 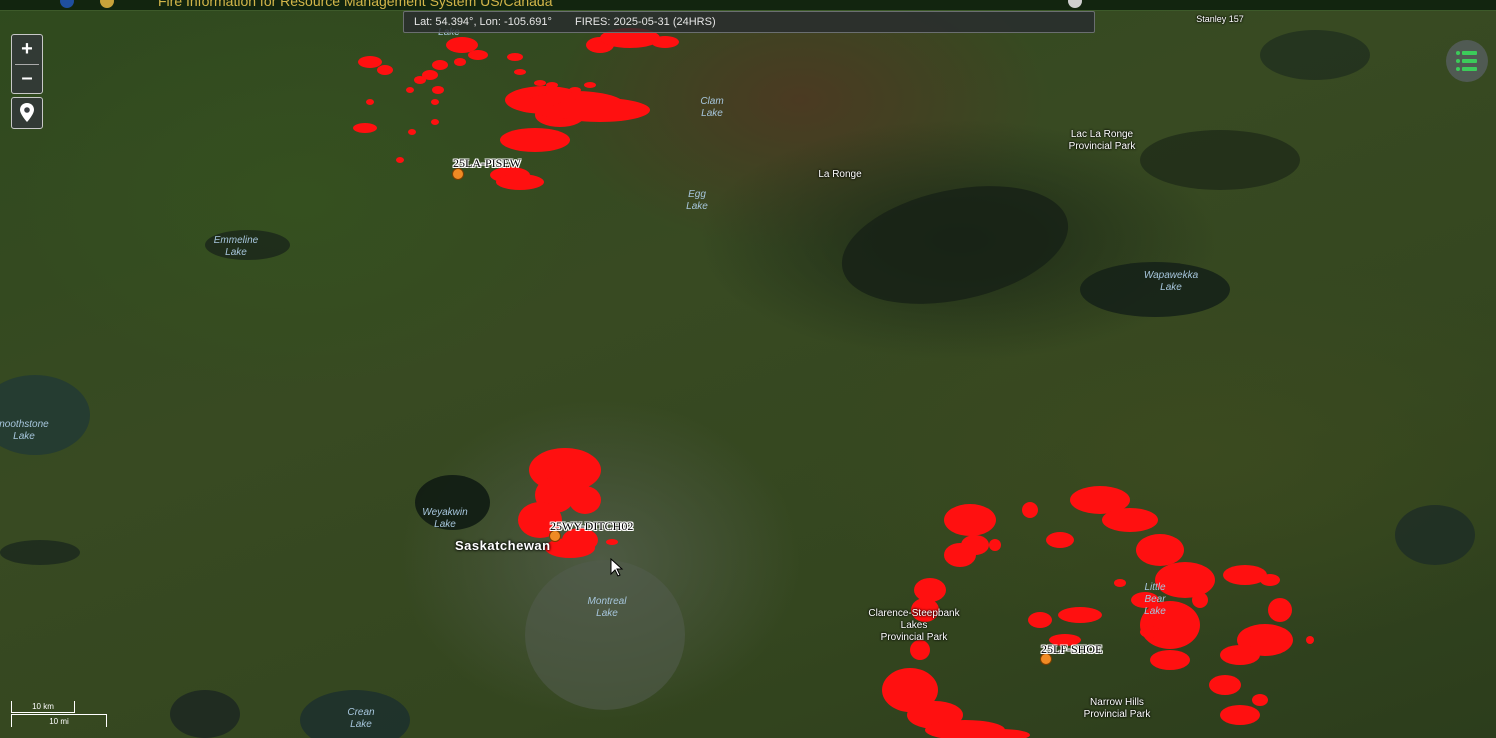 I want to click on place-label-narrow-hills: Narrow Hills Provincial Park, so click(x=1117, y=709).